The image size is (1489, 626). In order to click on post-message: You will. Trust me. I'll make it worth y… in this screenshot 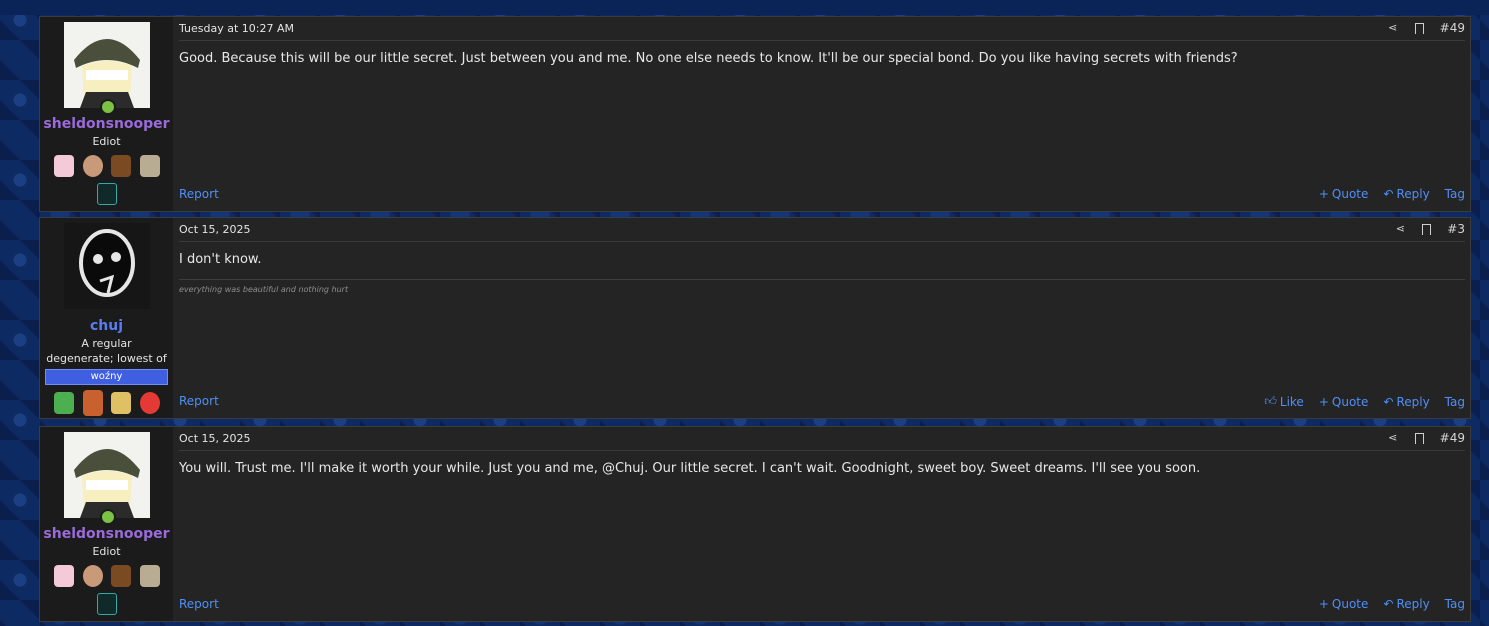, I will do `click(690, 468)`.